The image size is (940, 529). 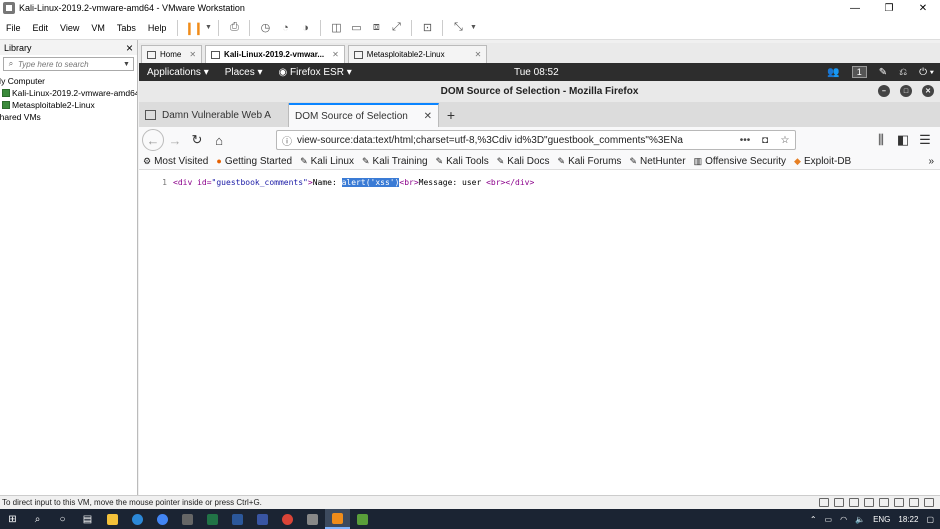 I want to click on minimize-button: —, so click(x=855, y=8).